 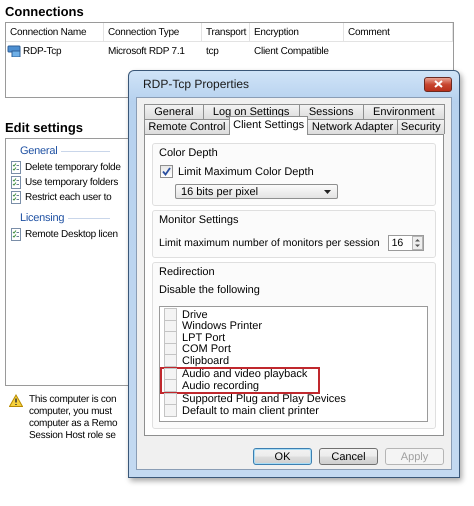 I want to click on monitor-count-field: 16, so click(x=406, y=243).